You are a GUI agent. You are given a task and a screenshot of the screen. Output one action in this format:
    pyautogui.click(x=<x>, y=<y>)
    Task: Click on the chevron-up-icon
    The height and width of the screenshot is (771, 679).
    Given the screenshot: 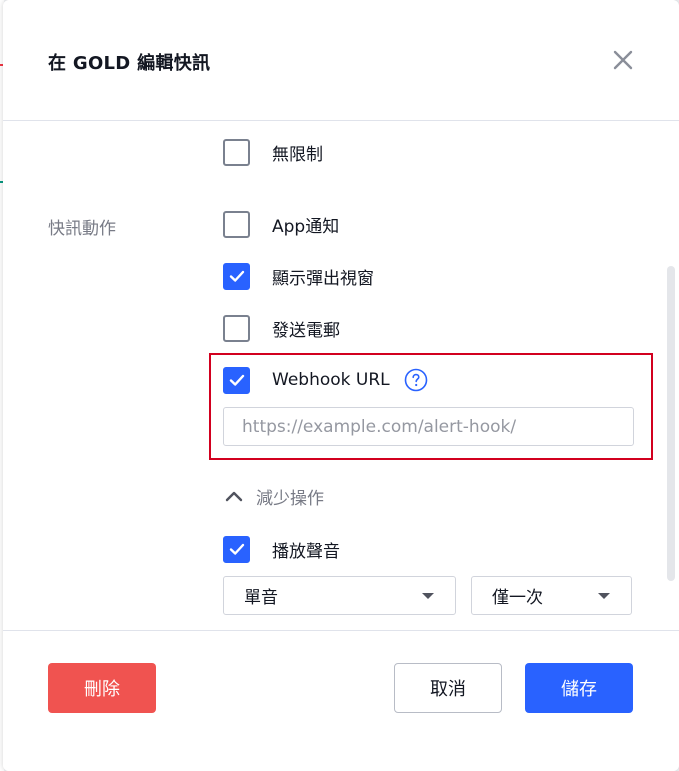 What is the action you would take?
    pyautogui.click(x=234, y=496)
    